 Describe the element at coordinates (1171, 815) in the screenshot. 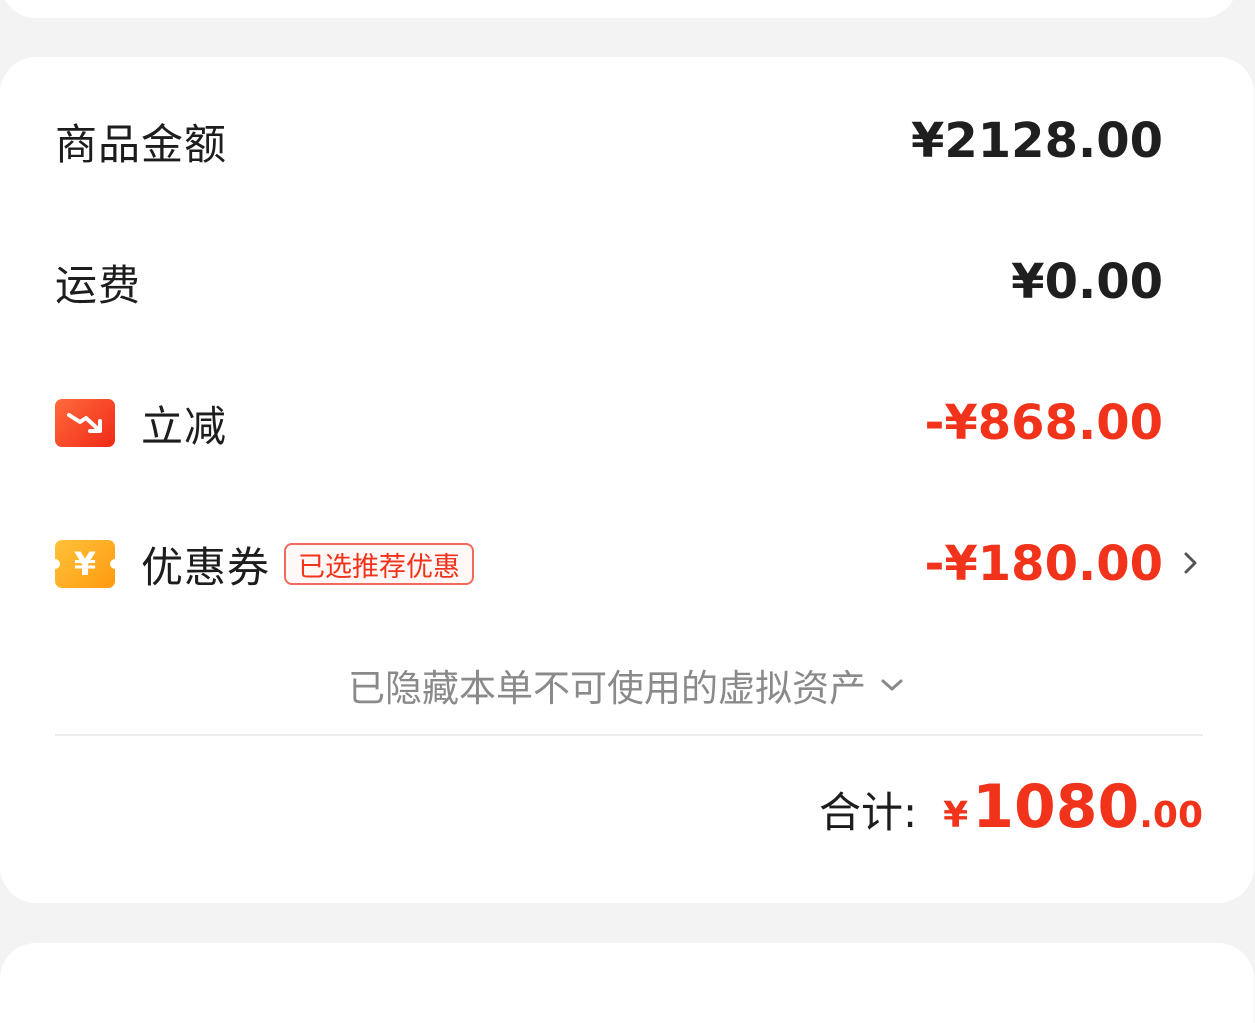

I see `total-decimal: .00` at that location.